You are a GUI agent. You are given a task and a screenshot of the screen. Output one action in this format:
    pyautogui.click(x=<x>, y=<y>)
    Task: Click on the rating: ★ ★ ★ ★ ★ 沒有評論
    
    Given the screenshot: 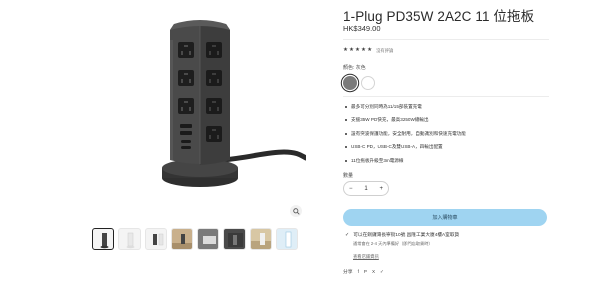 What is the action you would take?
    pyautogui.click(x=368, y=51)
    